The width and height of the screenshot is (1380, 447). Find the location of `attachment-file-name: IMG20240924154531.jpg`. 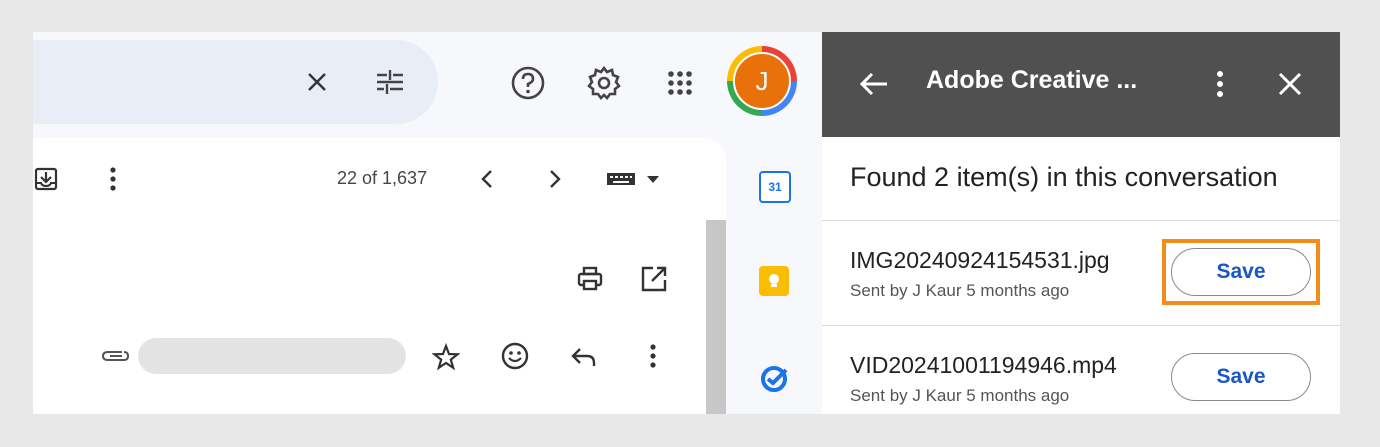

attachment-file-name: IMG20240924154531.jpg is located at coordinates (980, 260).